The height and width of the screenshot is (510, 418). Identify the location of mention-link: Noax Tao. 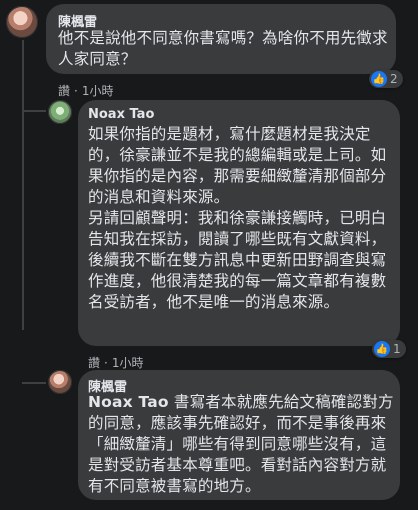
(128, 402).